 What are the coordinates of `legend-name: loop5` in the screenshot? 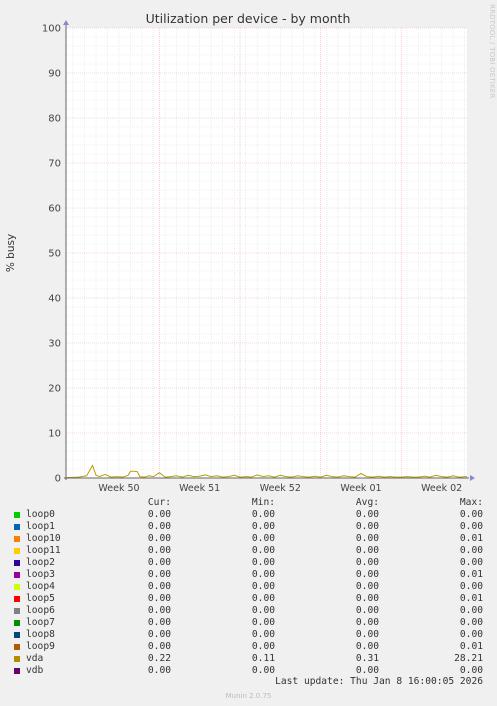 It's located at (40, 598).